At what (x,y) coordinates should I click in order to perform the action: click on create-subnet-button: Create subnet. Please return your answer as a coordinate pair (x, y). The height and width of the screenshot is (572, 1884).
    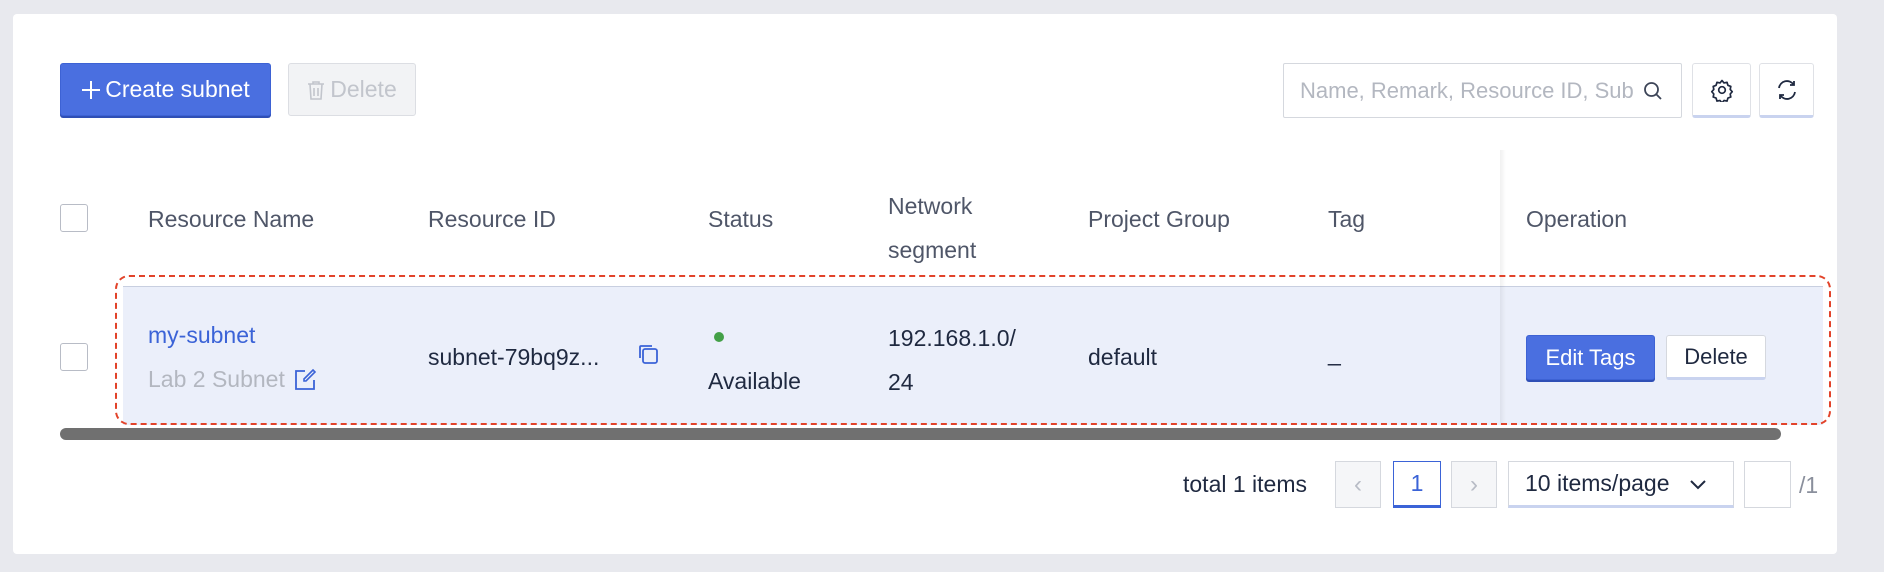
    Looking at the image, I should click on (165, 89).